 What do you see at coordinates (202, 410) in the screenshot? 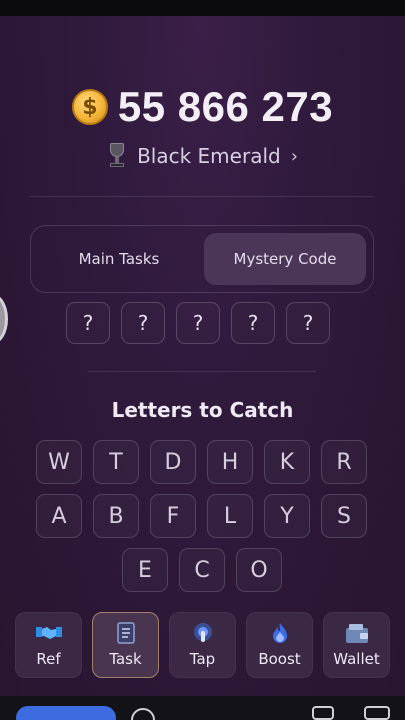
I see `letters-title: Letters to Catch` at bounding box center [202, 410].